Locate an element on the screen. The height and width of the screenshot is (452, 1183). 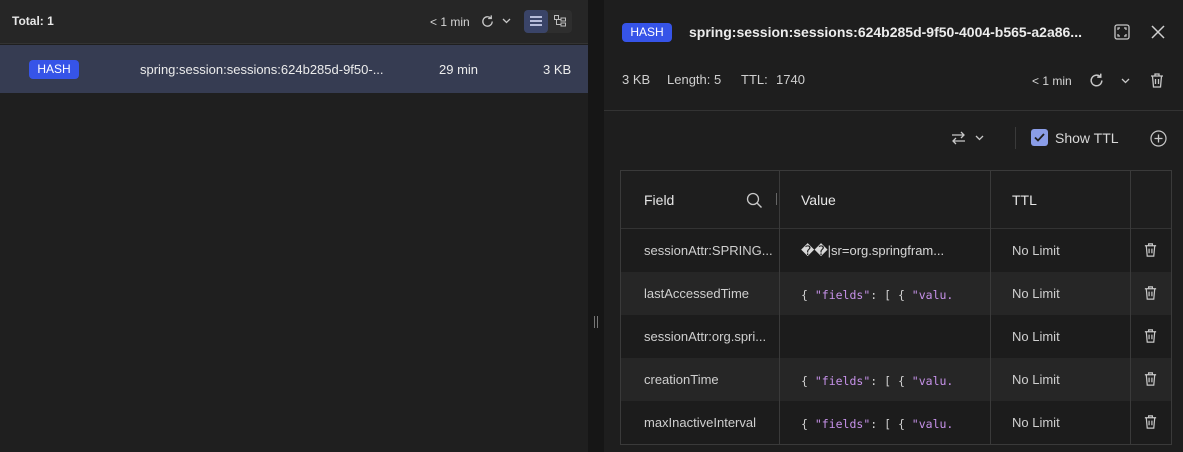
field-name-cell: creationTime is located at coordinates (681, 379).